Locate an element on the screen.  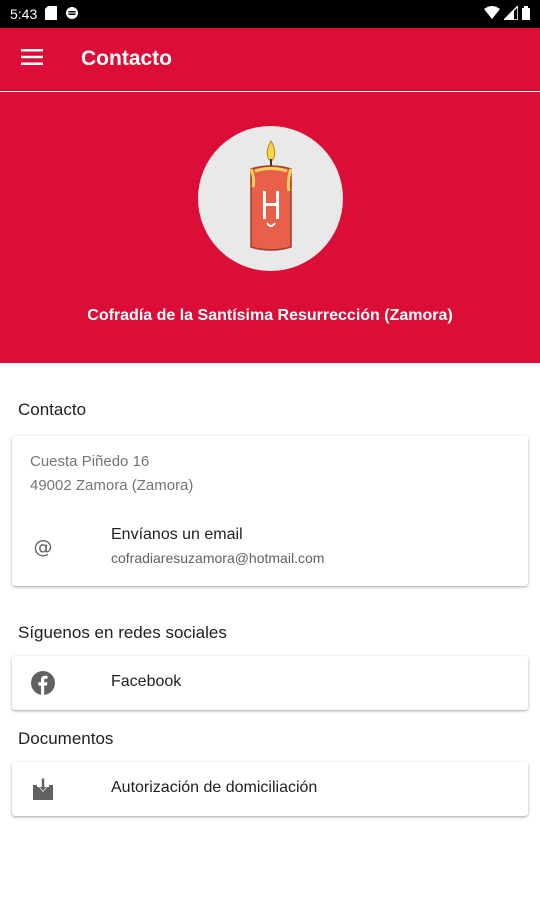
section-title-contacto: Contacto is located at coordinates (52, 409).